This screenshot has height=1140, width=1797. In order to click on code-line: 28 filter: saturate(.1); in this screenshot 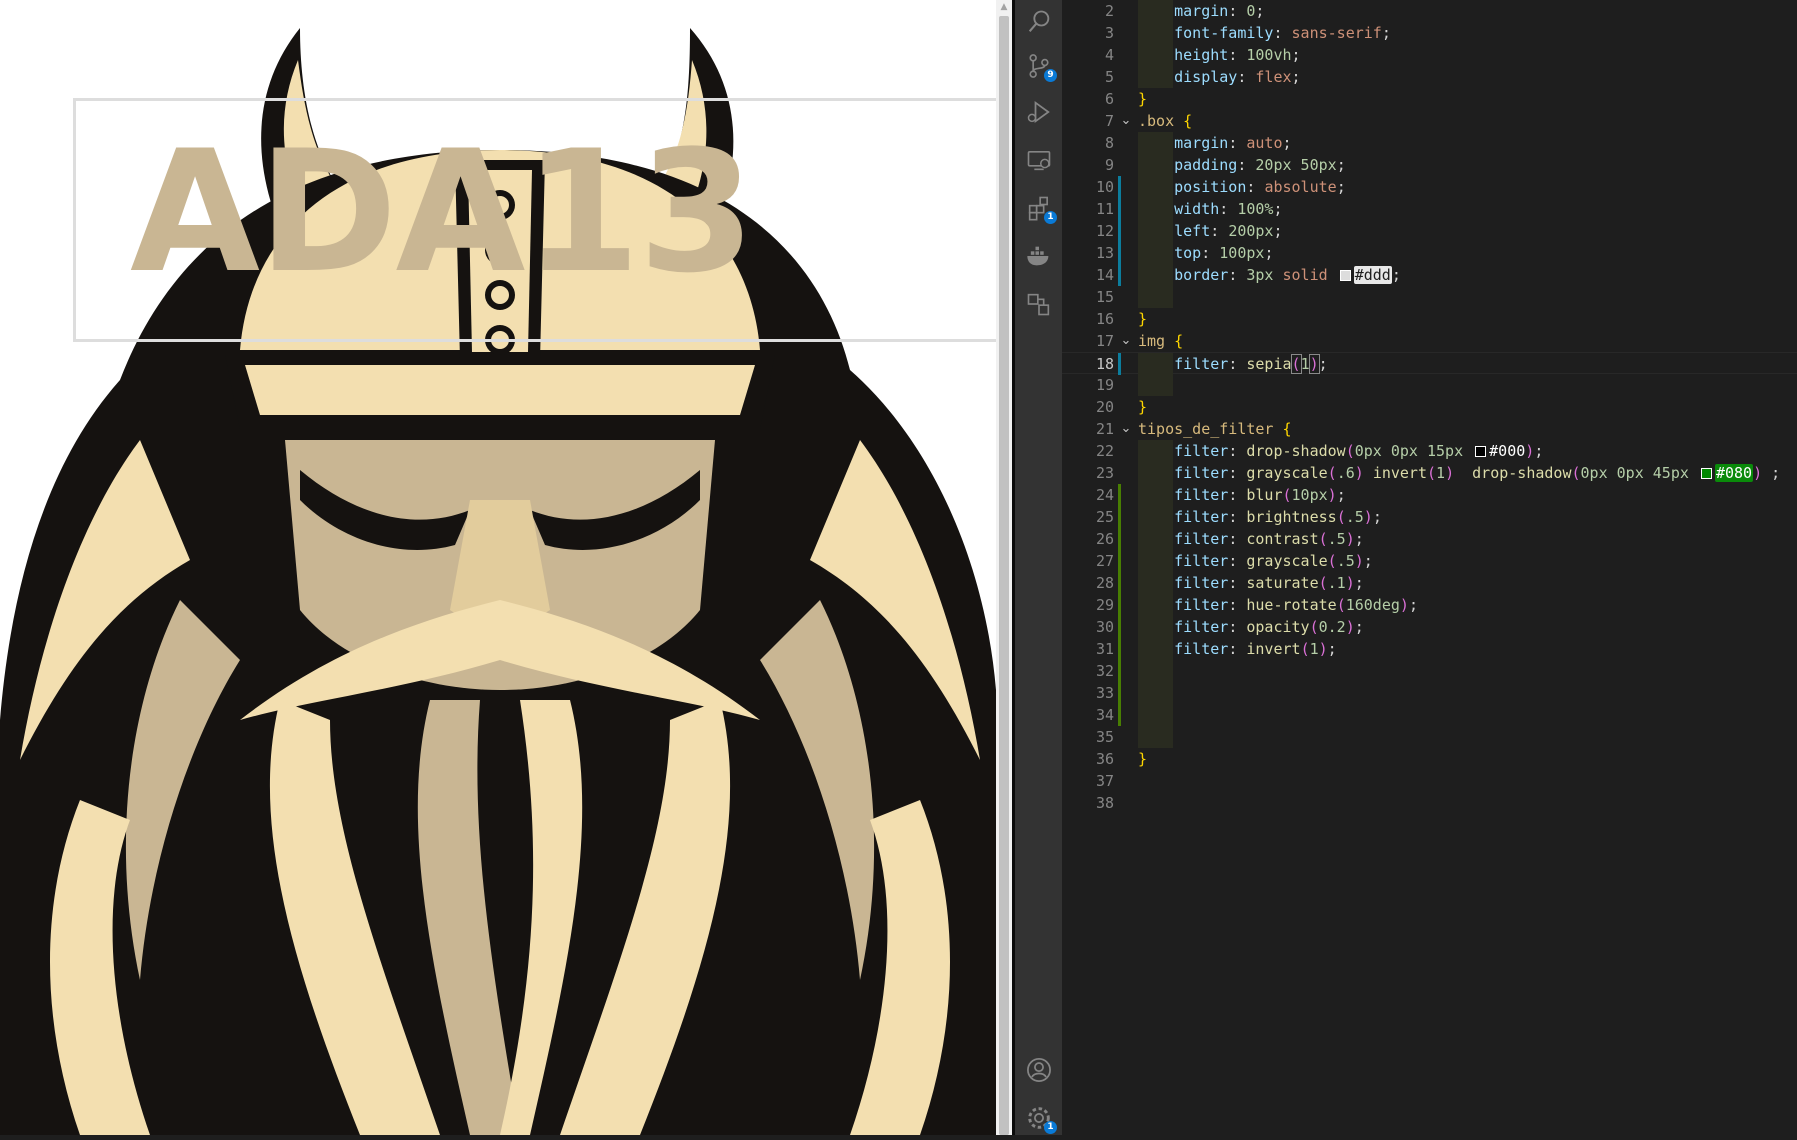, I will do `click(1429, 583)`.